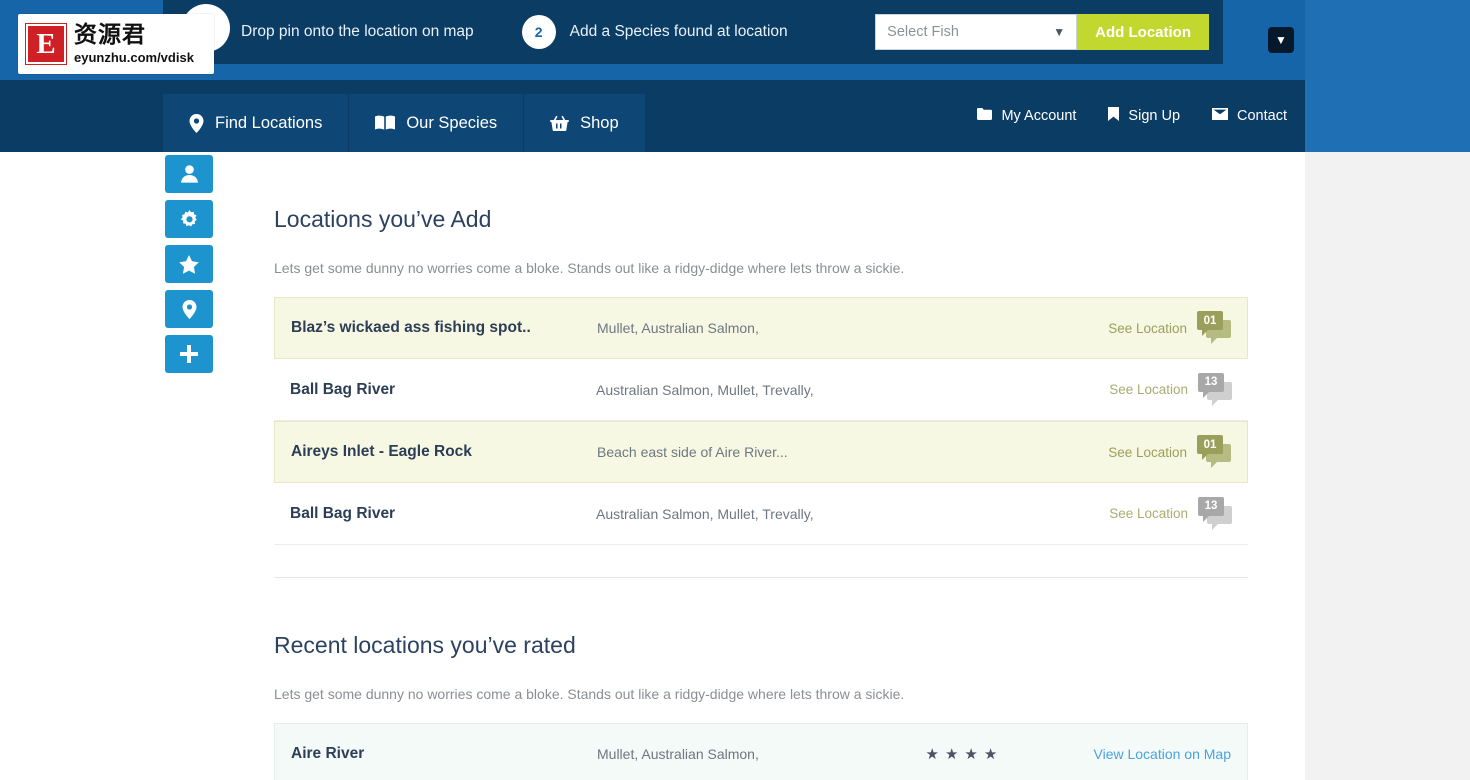 The height and width of the screenshot is (780, 1470). I want to click on folder-icon, so click(985, 116).